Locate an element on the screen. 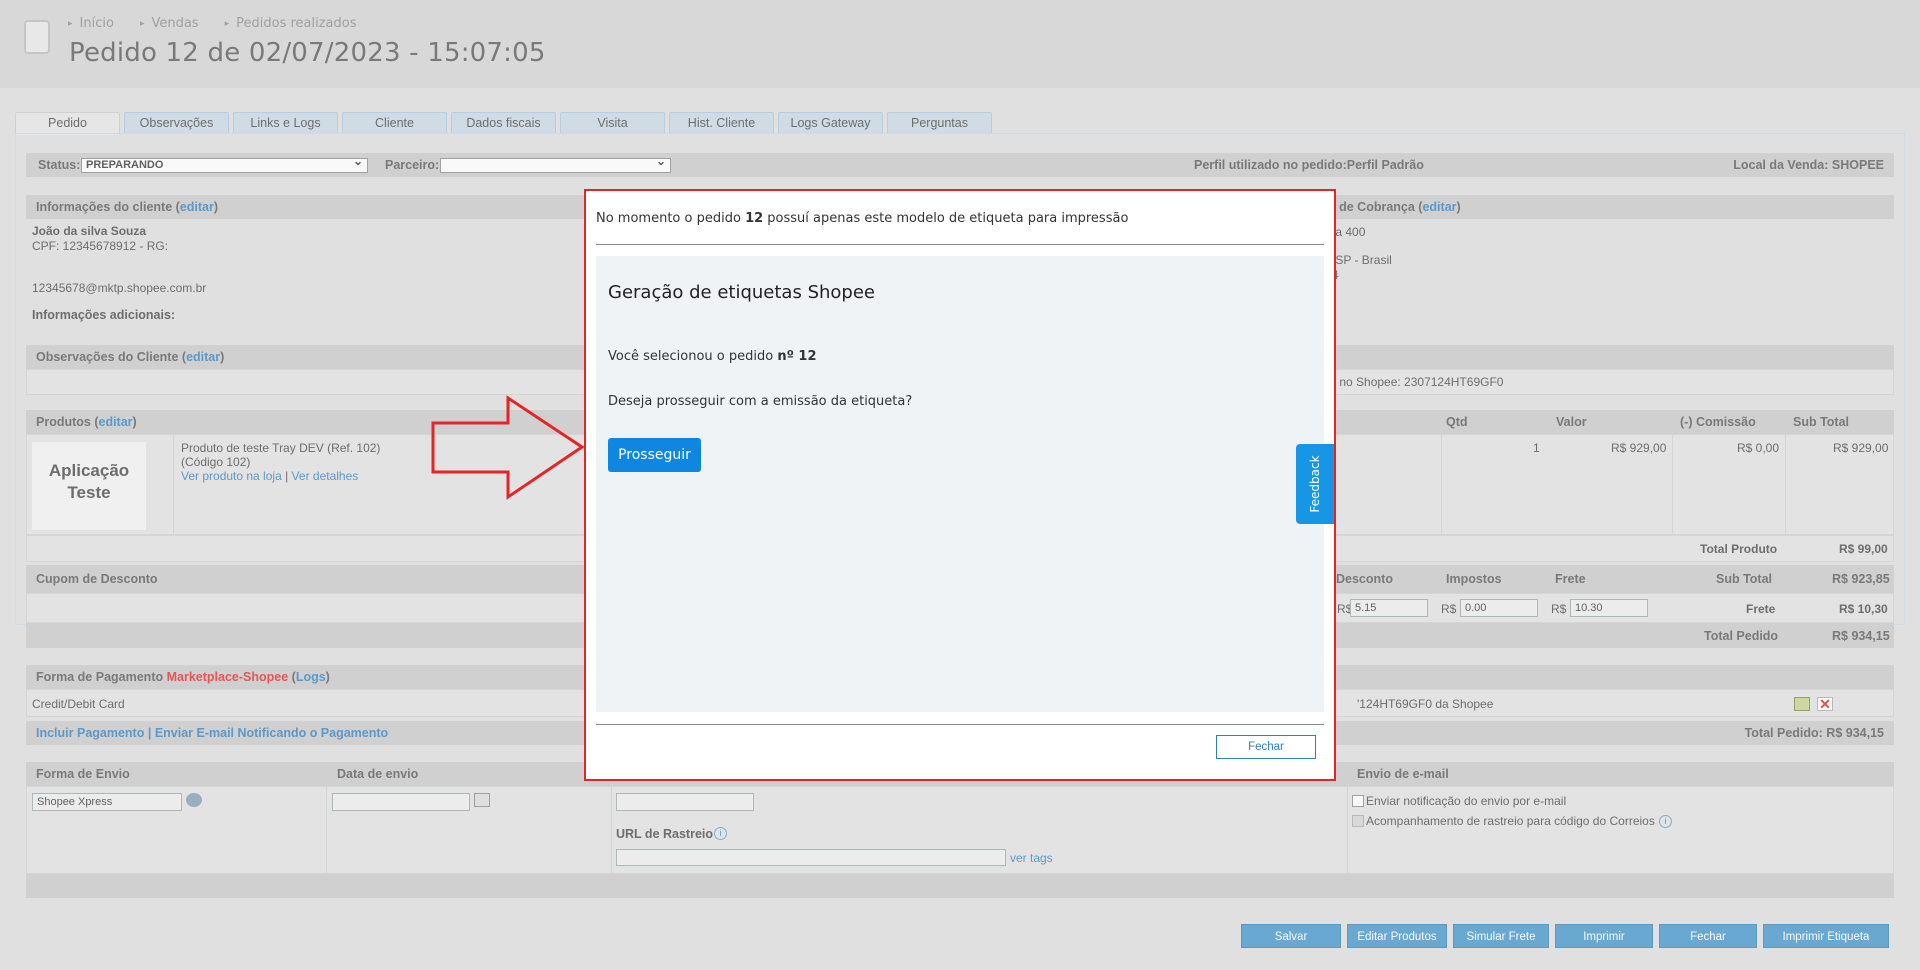  modal-selected-num: nº 12 is located at coordinates (797, 356).